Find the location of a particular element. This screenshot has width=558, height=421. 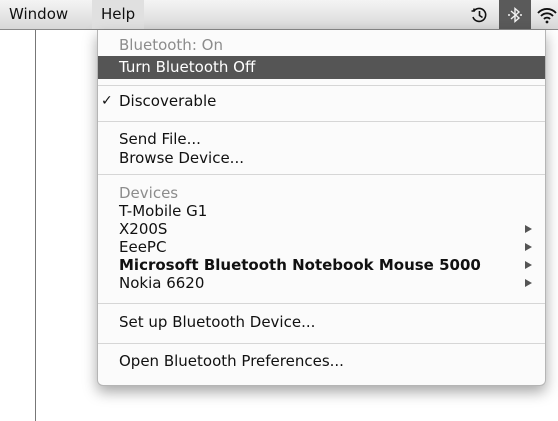

menu-help: Help is located at coordinates (118, 14).